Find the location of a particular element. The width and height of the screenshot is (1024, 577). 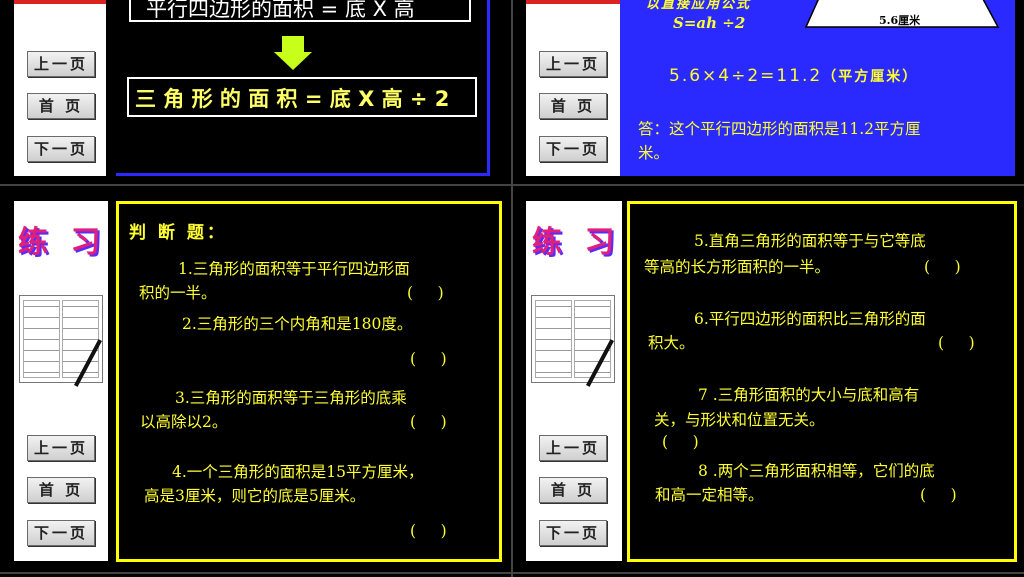

answer-blank-4: ( ) is located at coordinates (428, 531).